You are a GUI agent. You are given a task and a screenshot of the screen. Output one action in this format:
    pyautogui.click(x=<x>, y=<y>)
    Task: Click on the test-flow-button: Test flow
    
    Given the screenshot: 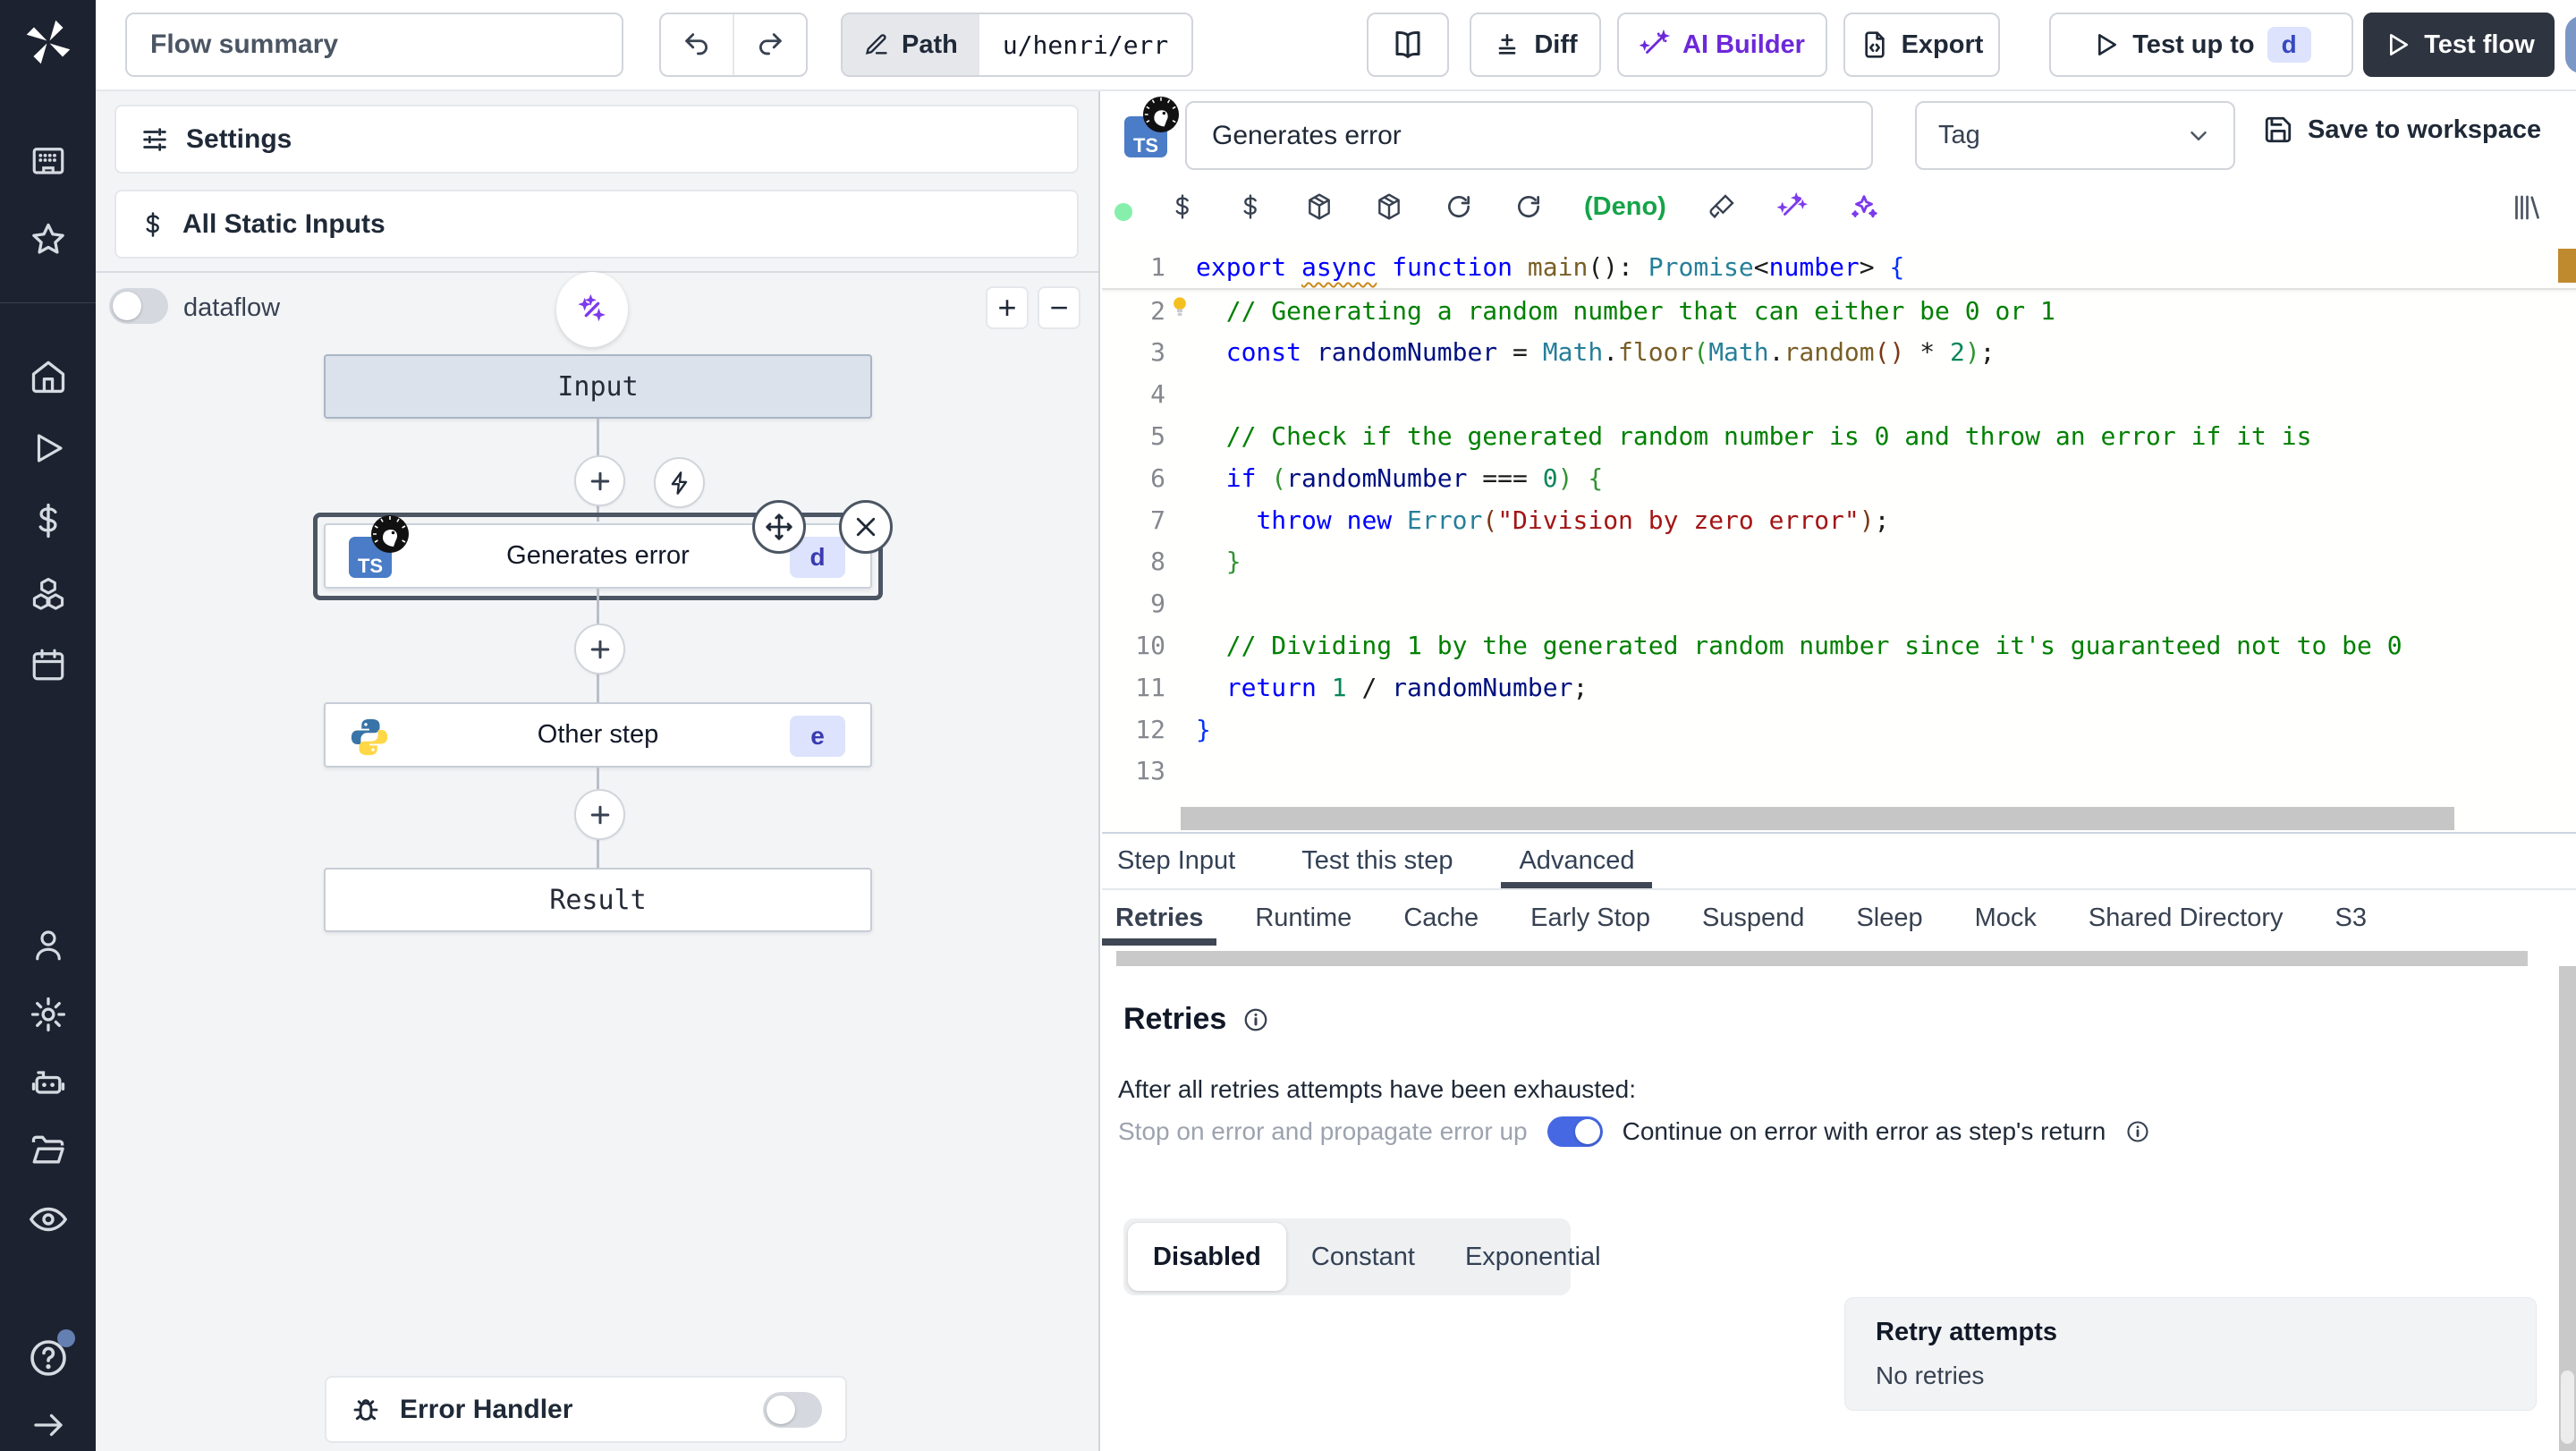 What is the action you would take?
    pyautogui.click(x=2459, y=45)
    